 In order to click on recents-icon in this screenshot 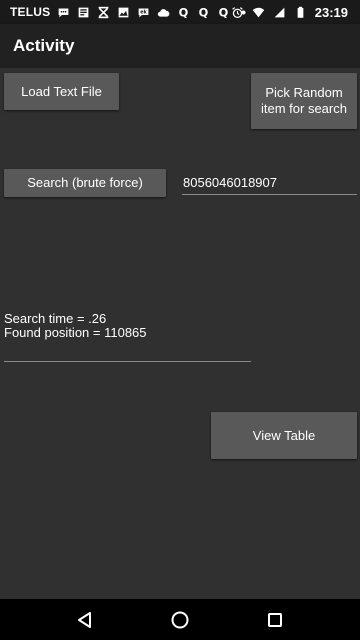, I will do `click(274, 619)`.